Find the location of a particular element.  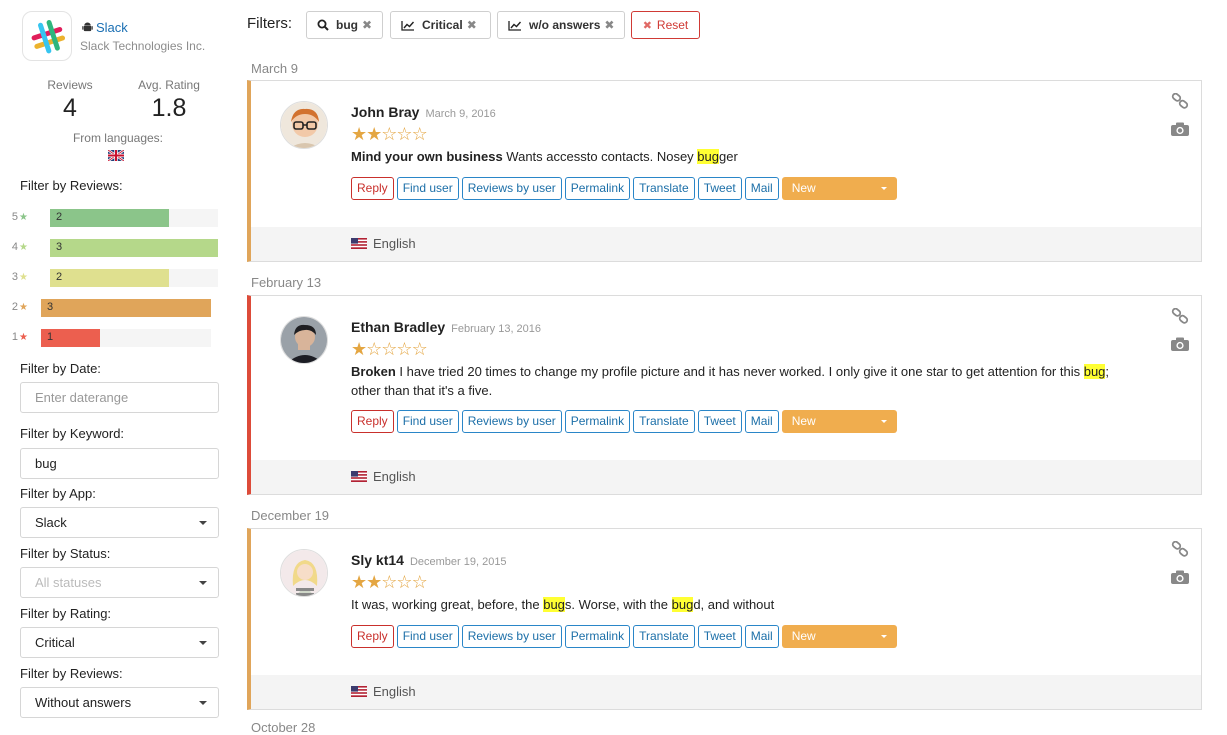

app-select: Slack is located at coordinates (119, 522).